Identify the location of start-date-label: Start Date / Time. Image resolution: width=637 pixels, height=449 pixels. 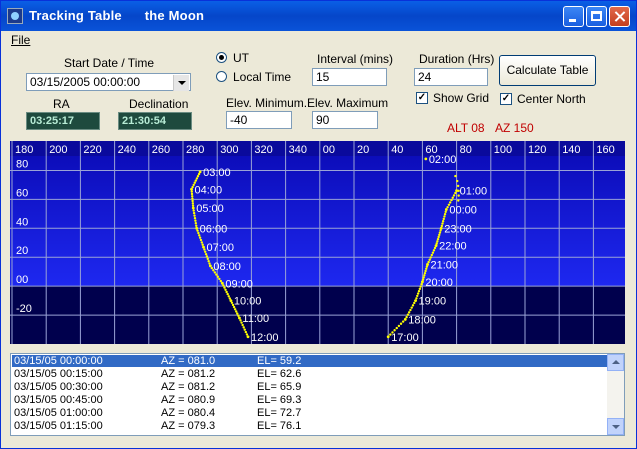
(109, 63).